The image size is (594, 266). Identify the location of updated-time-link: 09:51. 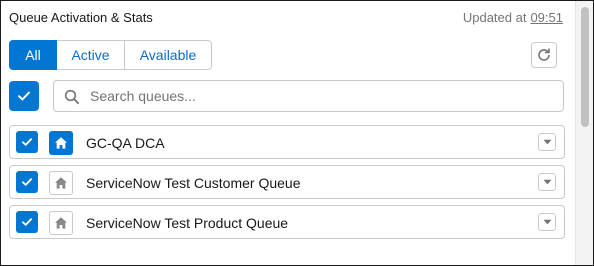
(546, 17).